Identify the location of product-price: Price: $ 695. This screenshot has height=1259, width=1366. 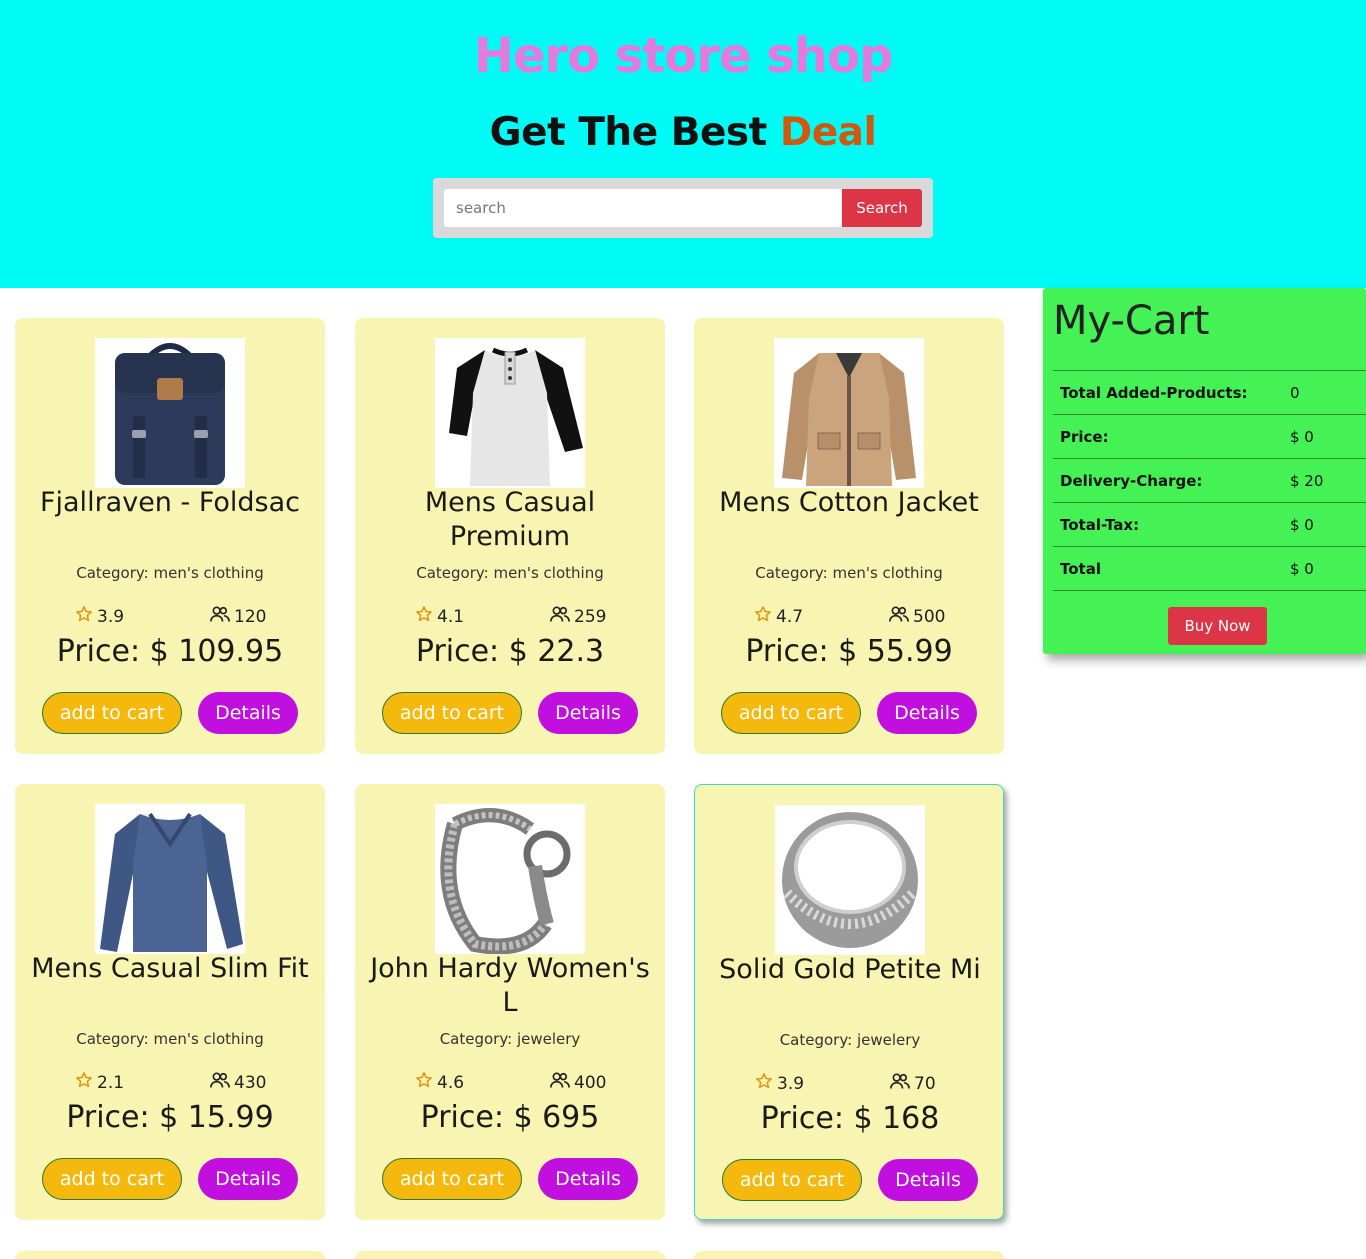
(510, 1117).